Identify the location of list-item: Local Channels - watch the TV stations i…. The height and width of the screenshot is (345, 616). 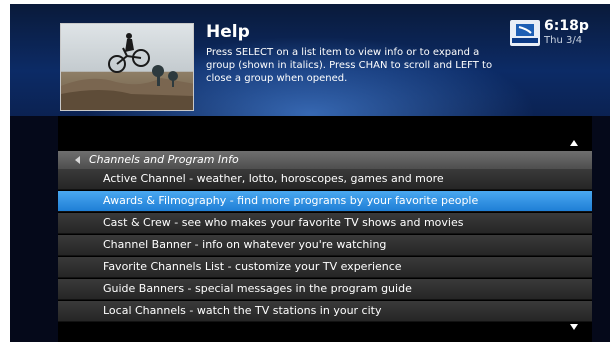
(325, 311).